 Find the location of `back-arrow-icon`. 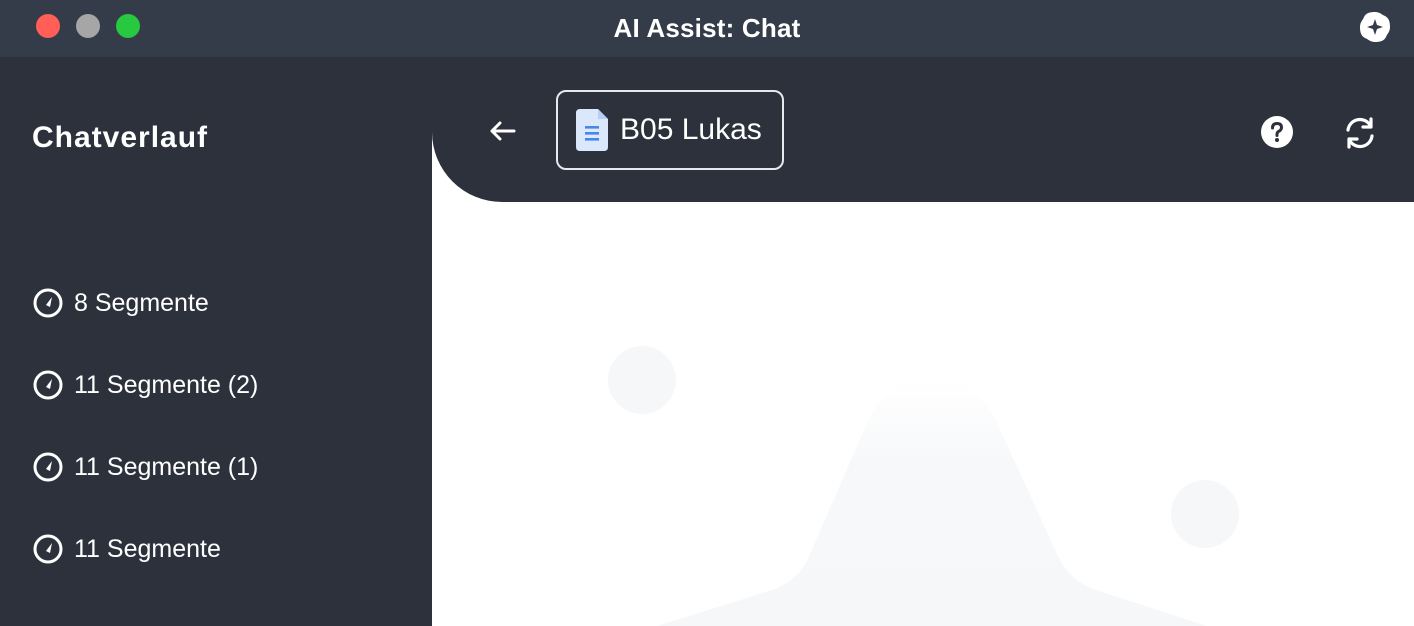

back-arrow-icon is located at coordinates (502, 131).